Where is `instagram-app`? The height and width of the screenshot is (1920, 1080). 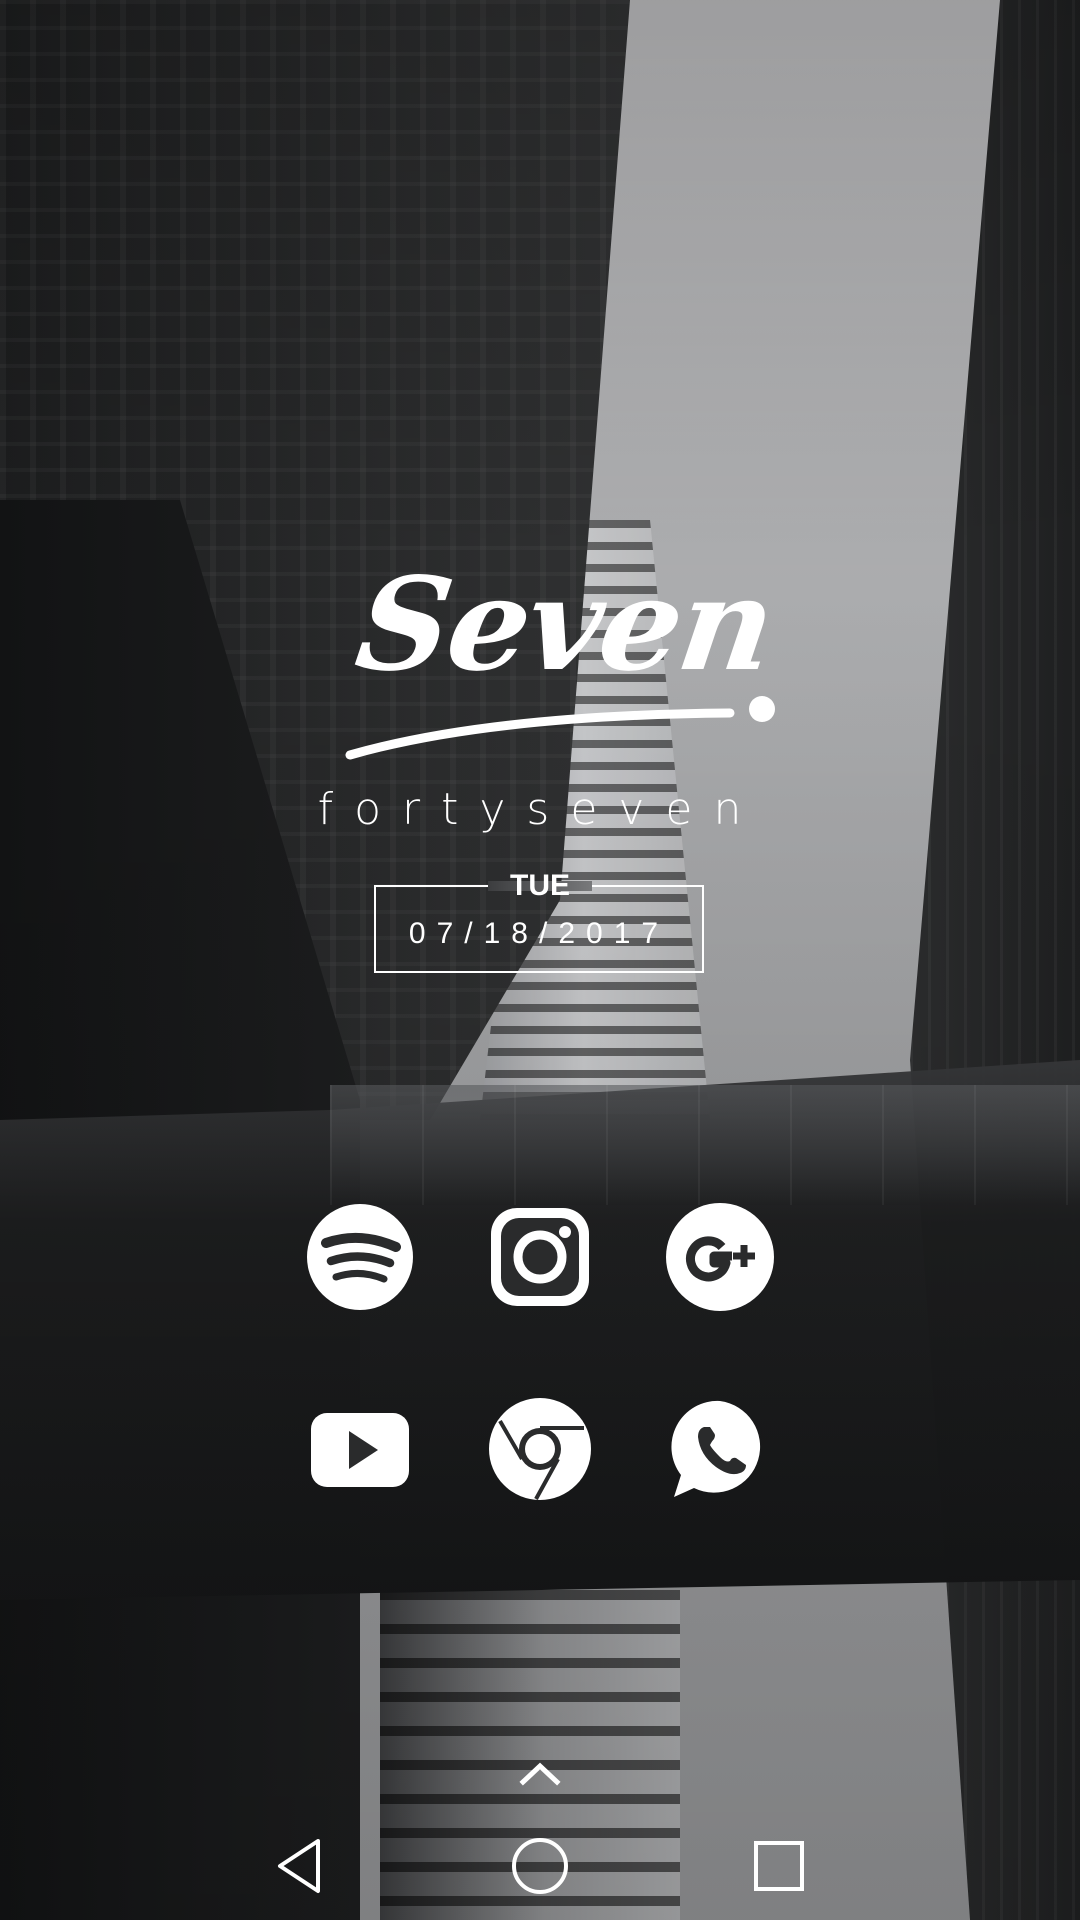
instagram-app is located at coordinates (540, 1257).